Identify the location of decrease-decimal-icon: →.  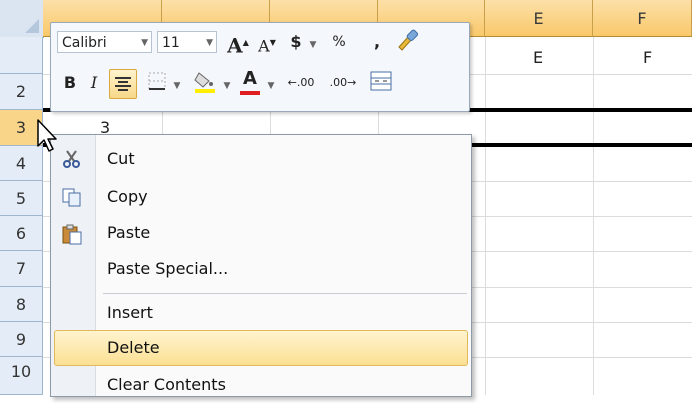
(352, 82).